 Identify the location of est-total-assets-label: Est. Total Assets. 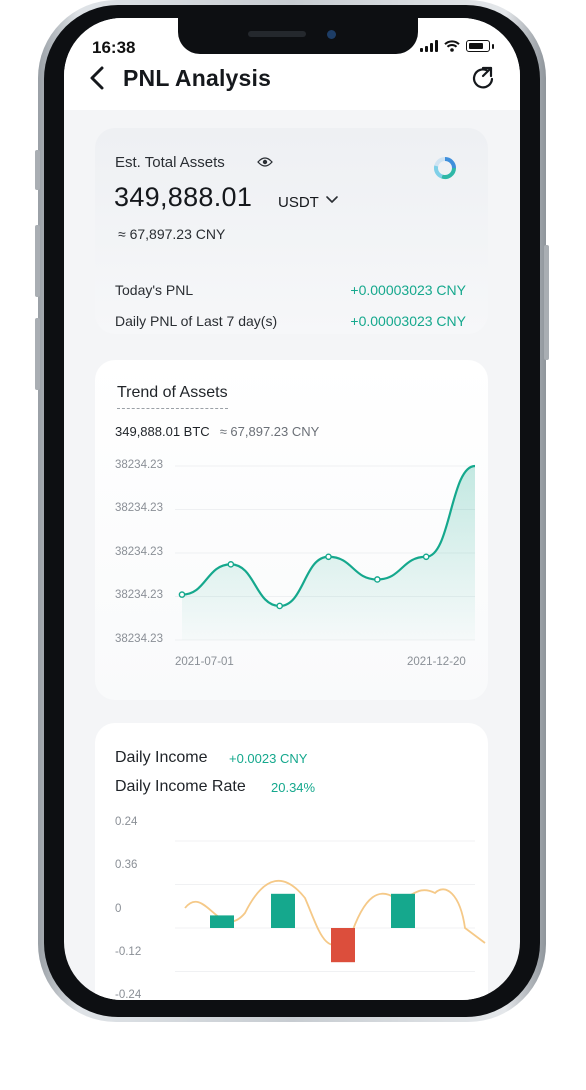
(170, 162).